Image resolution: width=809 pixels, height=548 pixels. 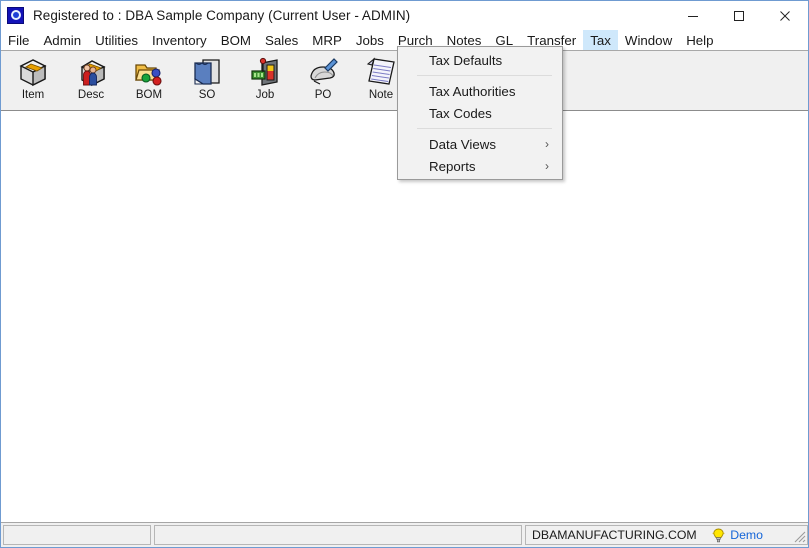 What do you see at coordinates (480, 166) in the screenshot?
I see `menu-option-reports: Reports ›` at bounding box center [480, 166].